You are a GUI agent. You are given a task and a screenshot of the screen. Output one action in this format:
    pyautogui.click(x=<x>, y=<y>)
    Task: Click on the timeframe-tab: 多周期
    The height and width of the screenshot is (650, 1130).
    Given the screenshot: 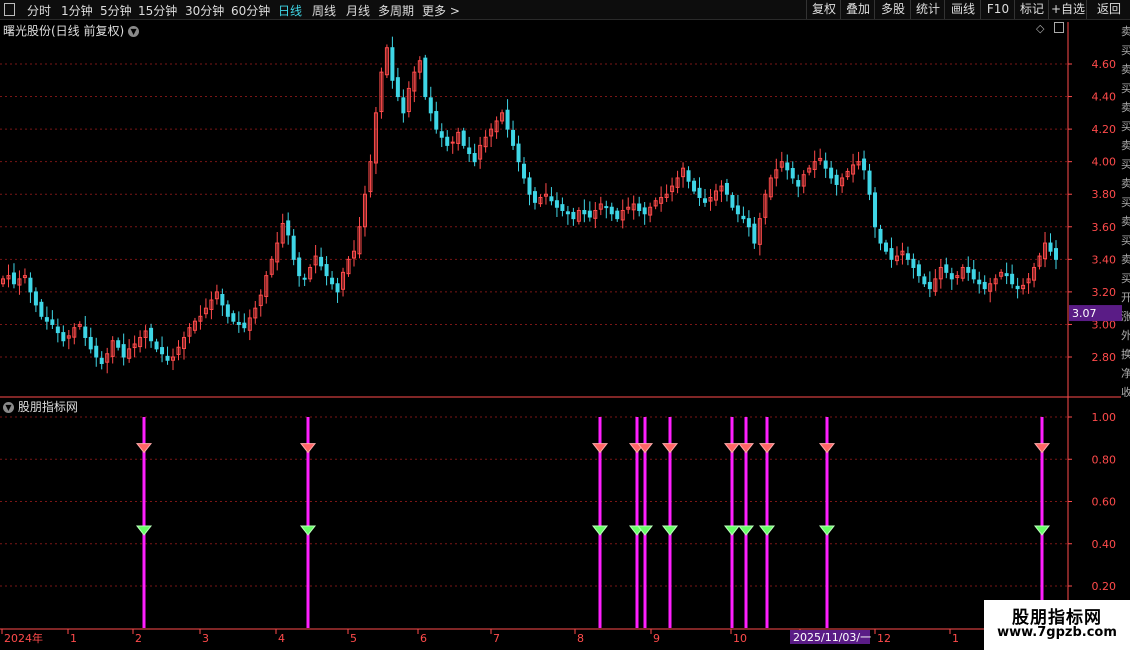 What is the action you would take?
    pyautogui.click(x=396, y=10)
    